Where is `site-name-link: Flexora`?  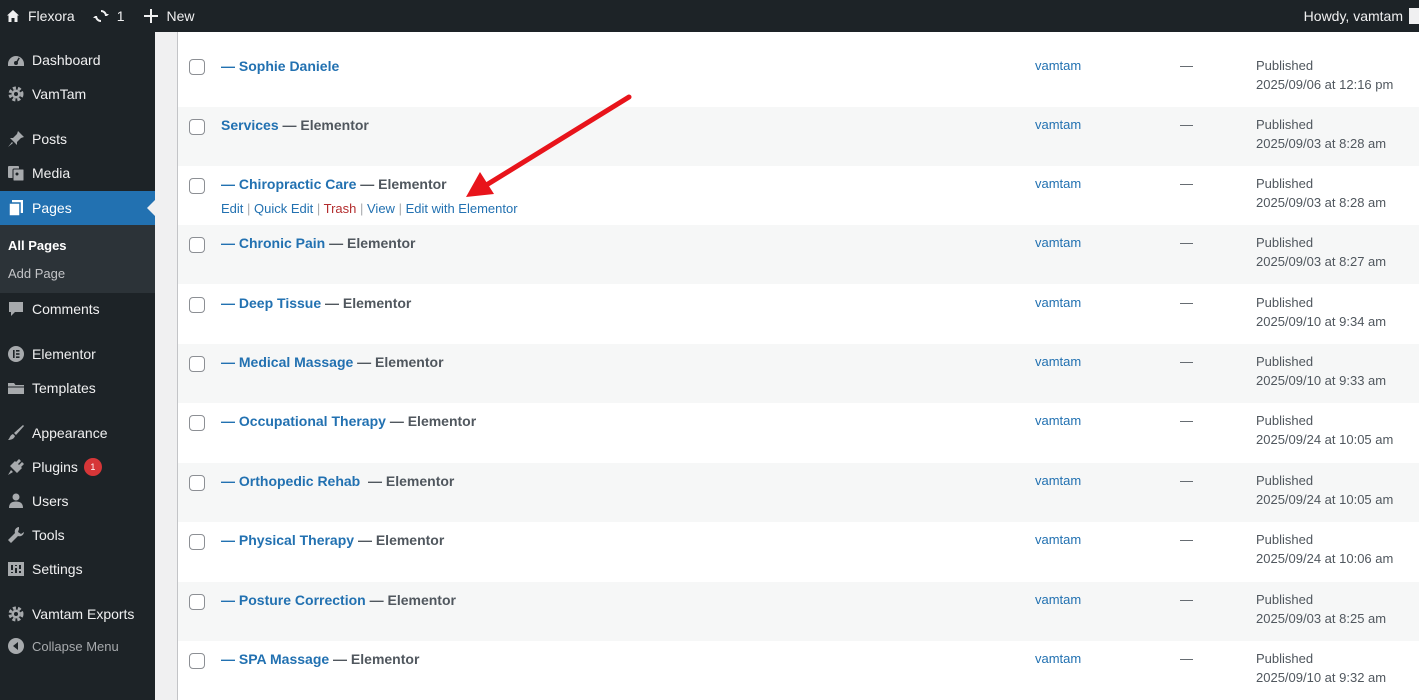
site-name-link: Flexora is located at coordinates (41, 16).